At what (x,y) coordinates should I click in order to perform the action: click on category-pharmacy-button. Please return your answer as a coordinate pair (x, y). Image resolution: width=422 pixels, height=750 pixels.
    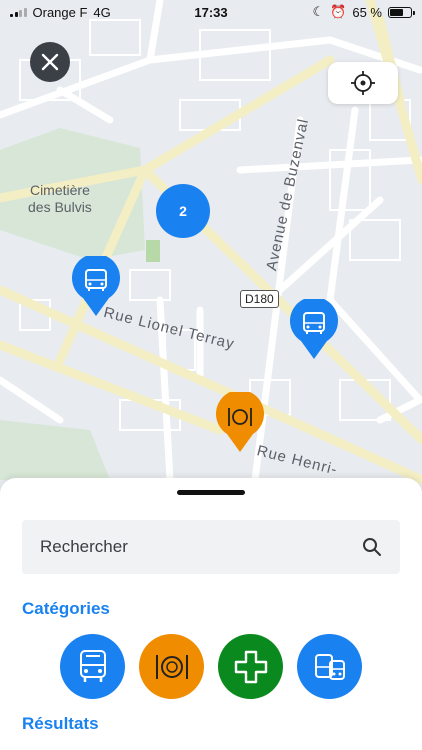
    Looking at the image, I should click on (250, 666).